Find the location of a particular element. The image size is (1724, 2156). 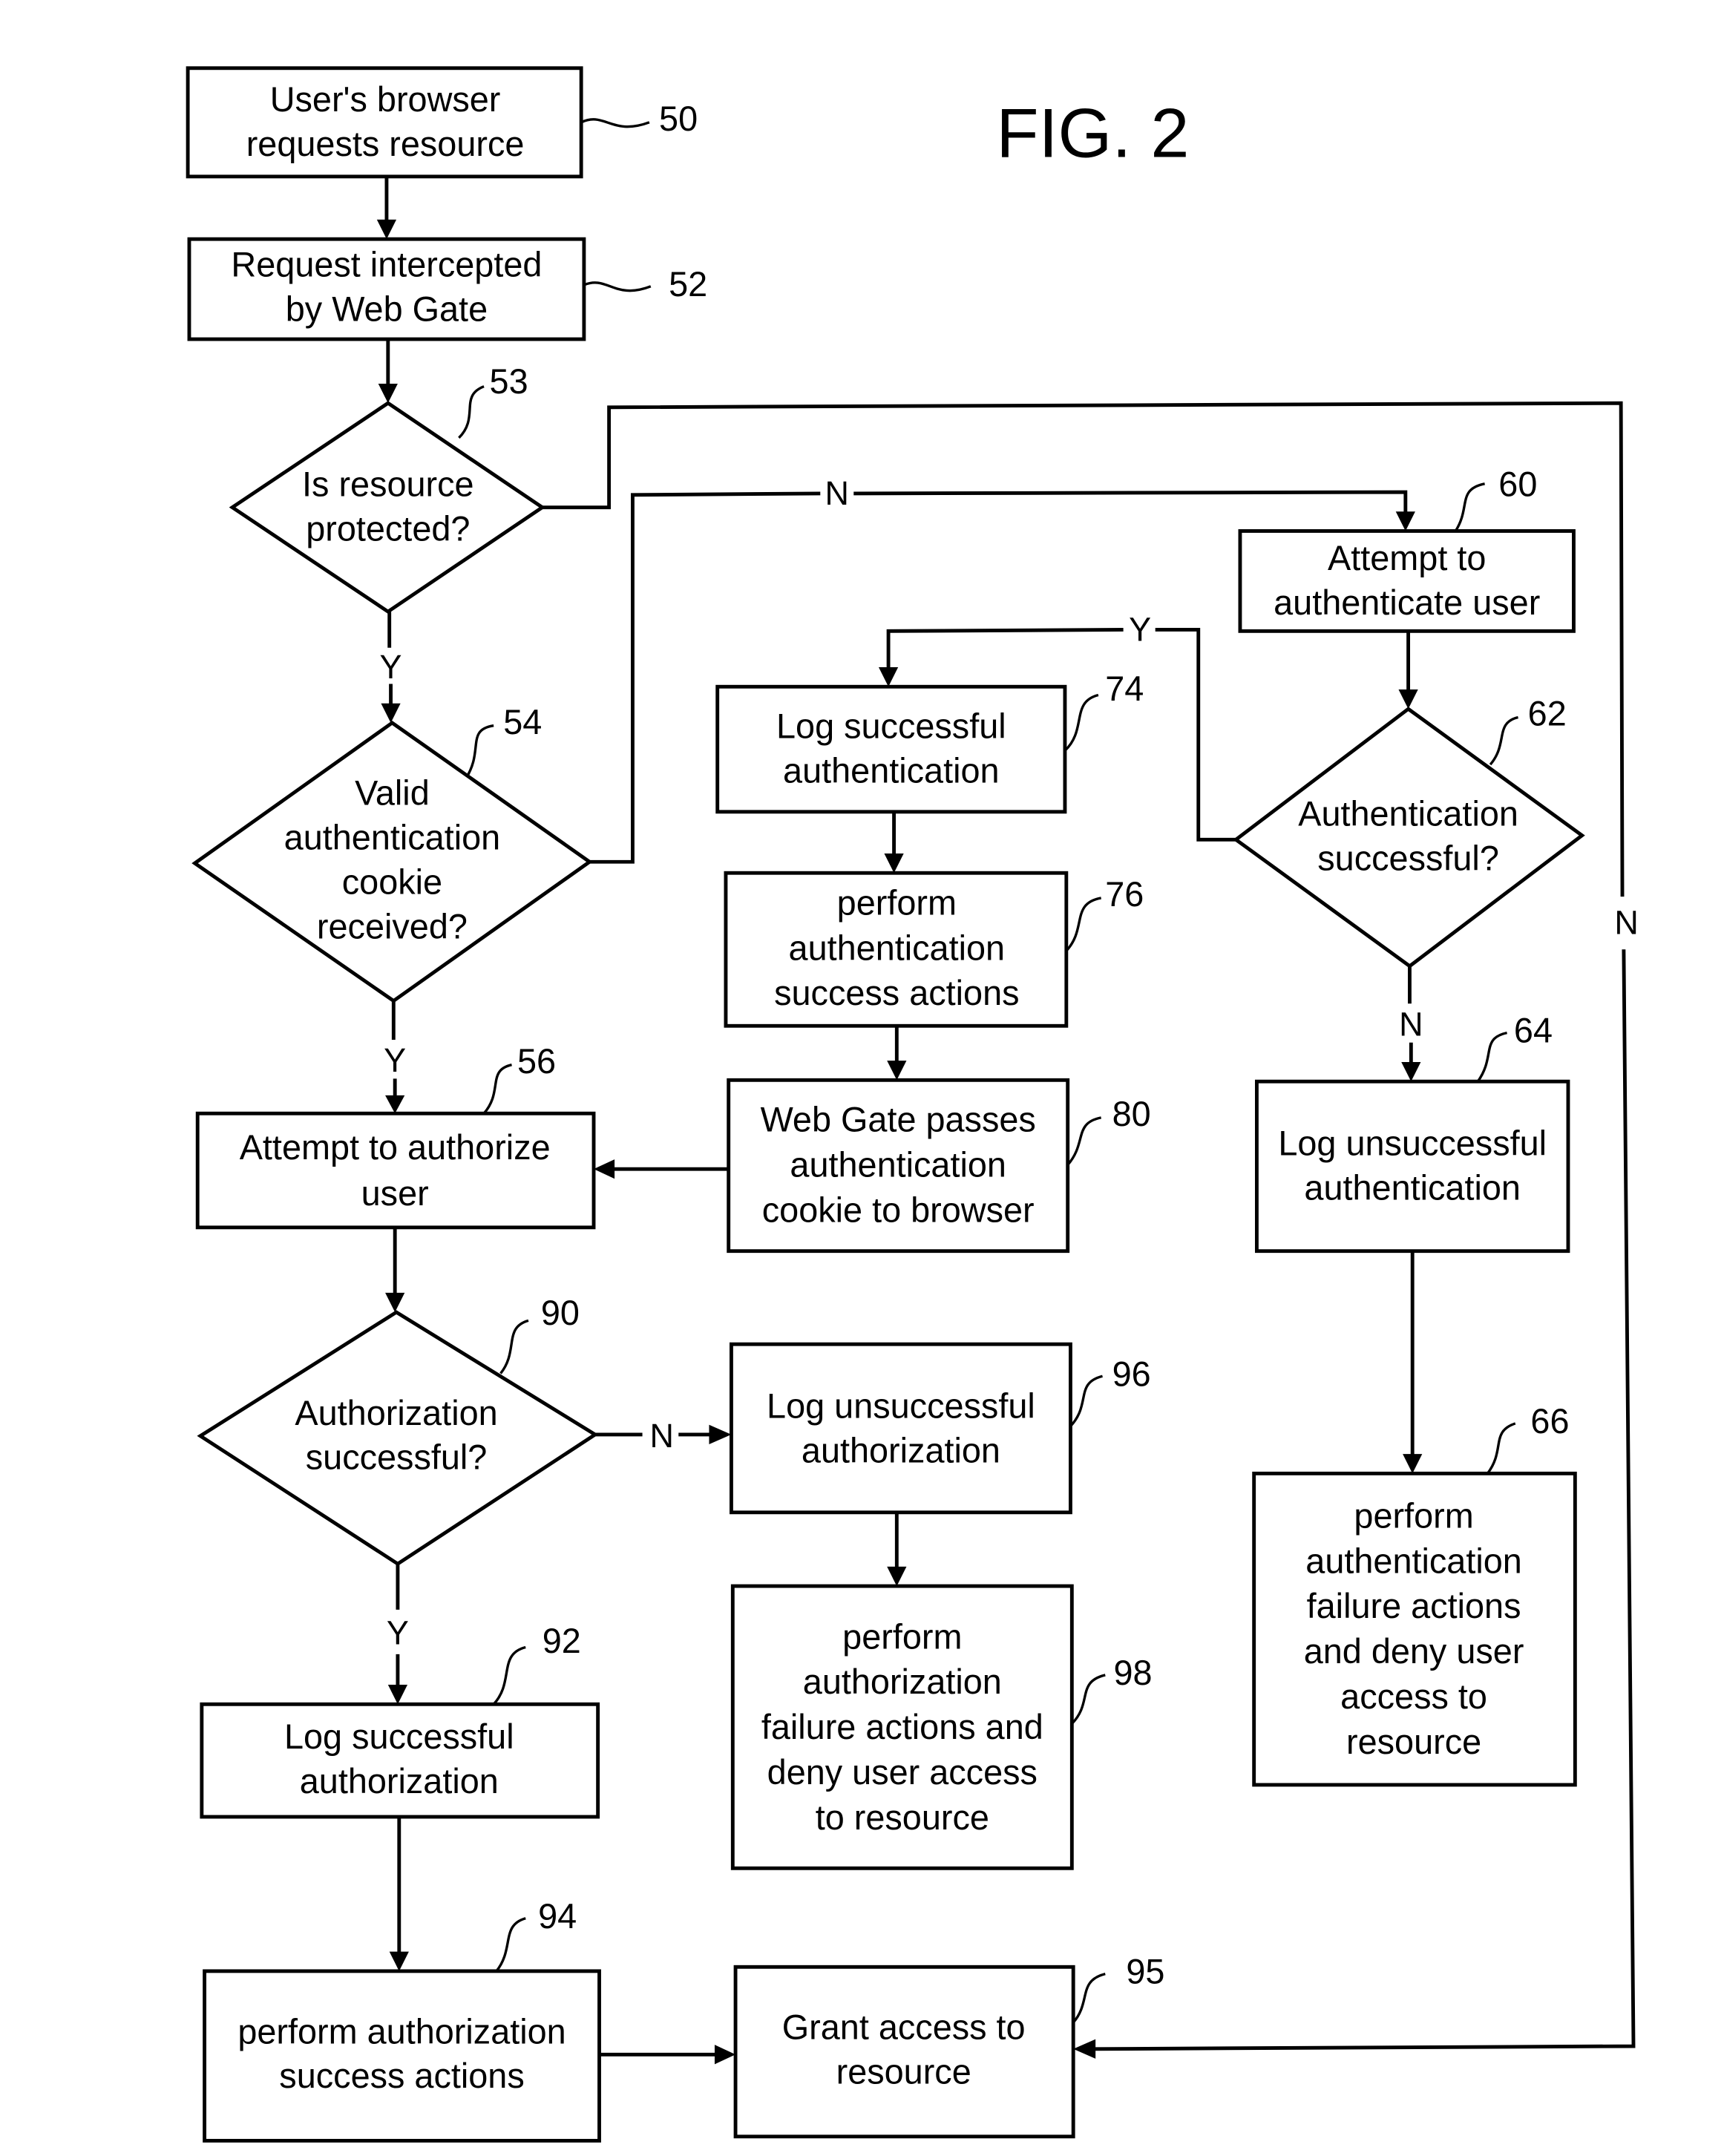

ref-numeral: 96 is located at coordinates (1131, 1373).